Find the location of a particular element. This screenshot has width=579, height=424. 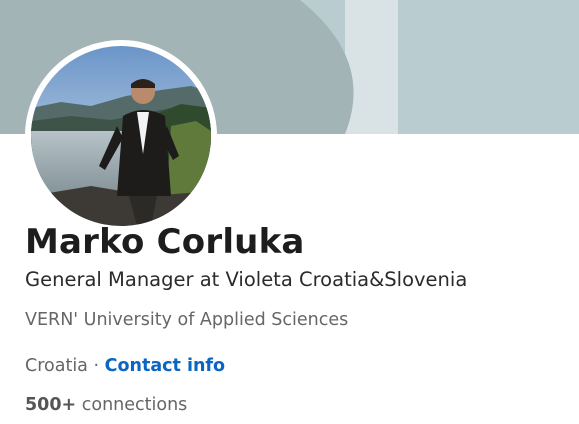

connections-row: 500+ connections is located at coordinates (106, 405).